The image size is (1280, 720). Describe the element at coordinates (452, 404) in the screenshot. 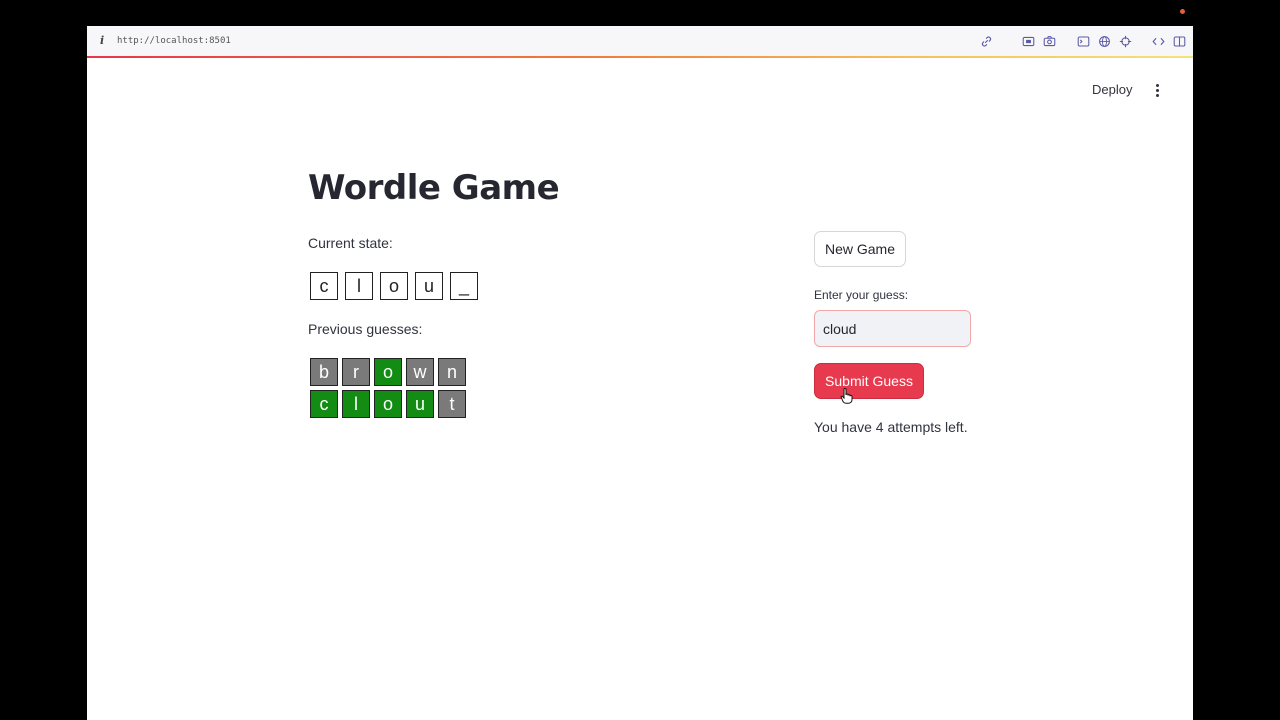

I see `guess-tile: t` at that location.